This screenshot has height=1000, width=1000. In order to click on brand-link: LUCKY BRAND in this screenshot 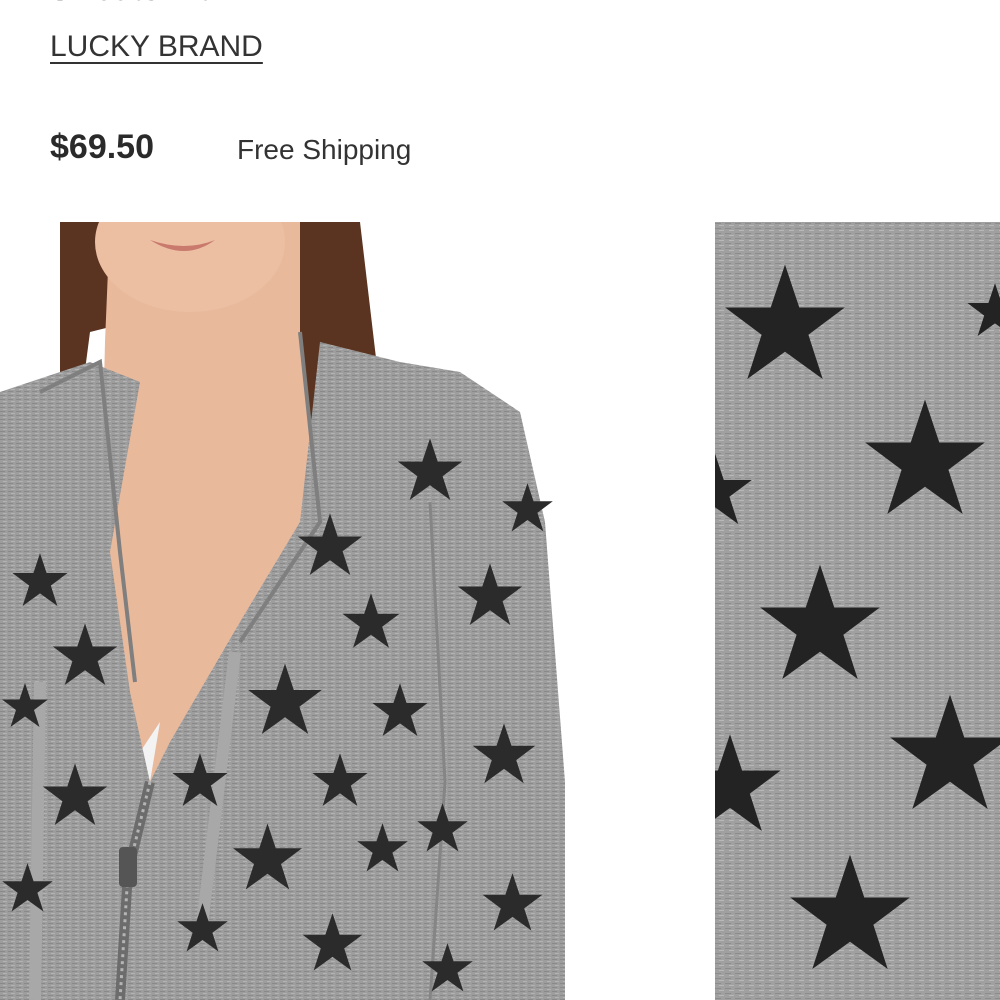, I will do `click(156, 47)`.